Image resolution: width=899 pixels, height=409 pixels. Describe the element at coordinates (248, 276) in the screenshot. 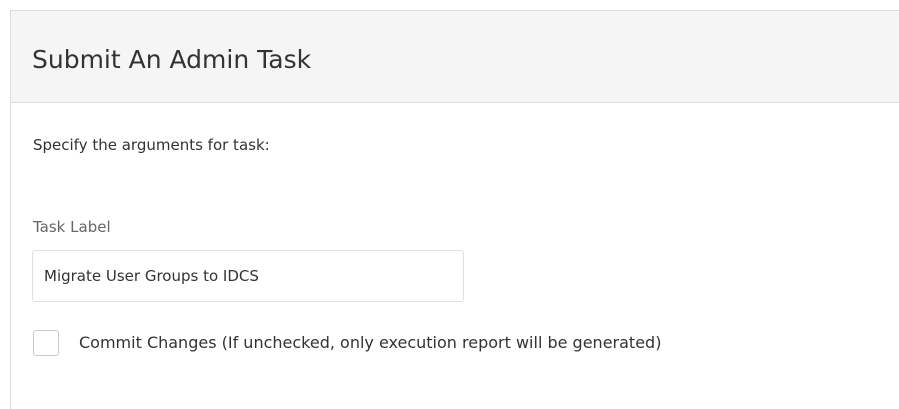

I see `task-label-input` at that location.